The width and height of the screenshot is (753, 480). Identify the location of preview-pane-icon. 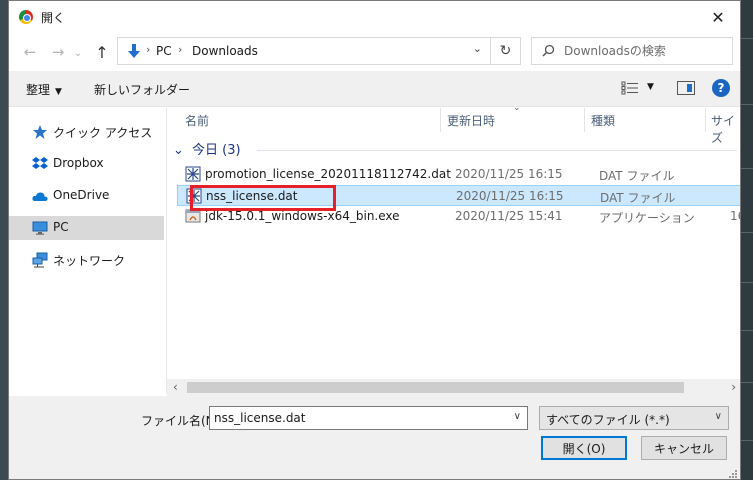
(686, 88).